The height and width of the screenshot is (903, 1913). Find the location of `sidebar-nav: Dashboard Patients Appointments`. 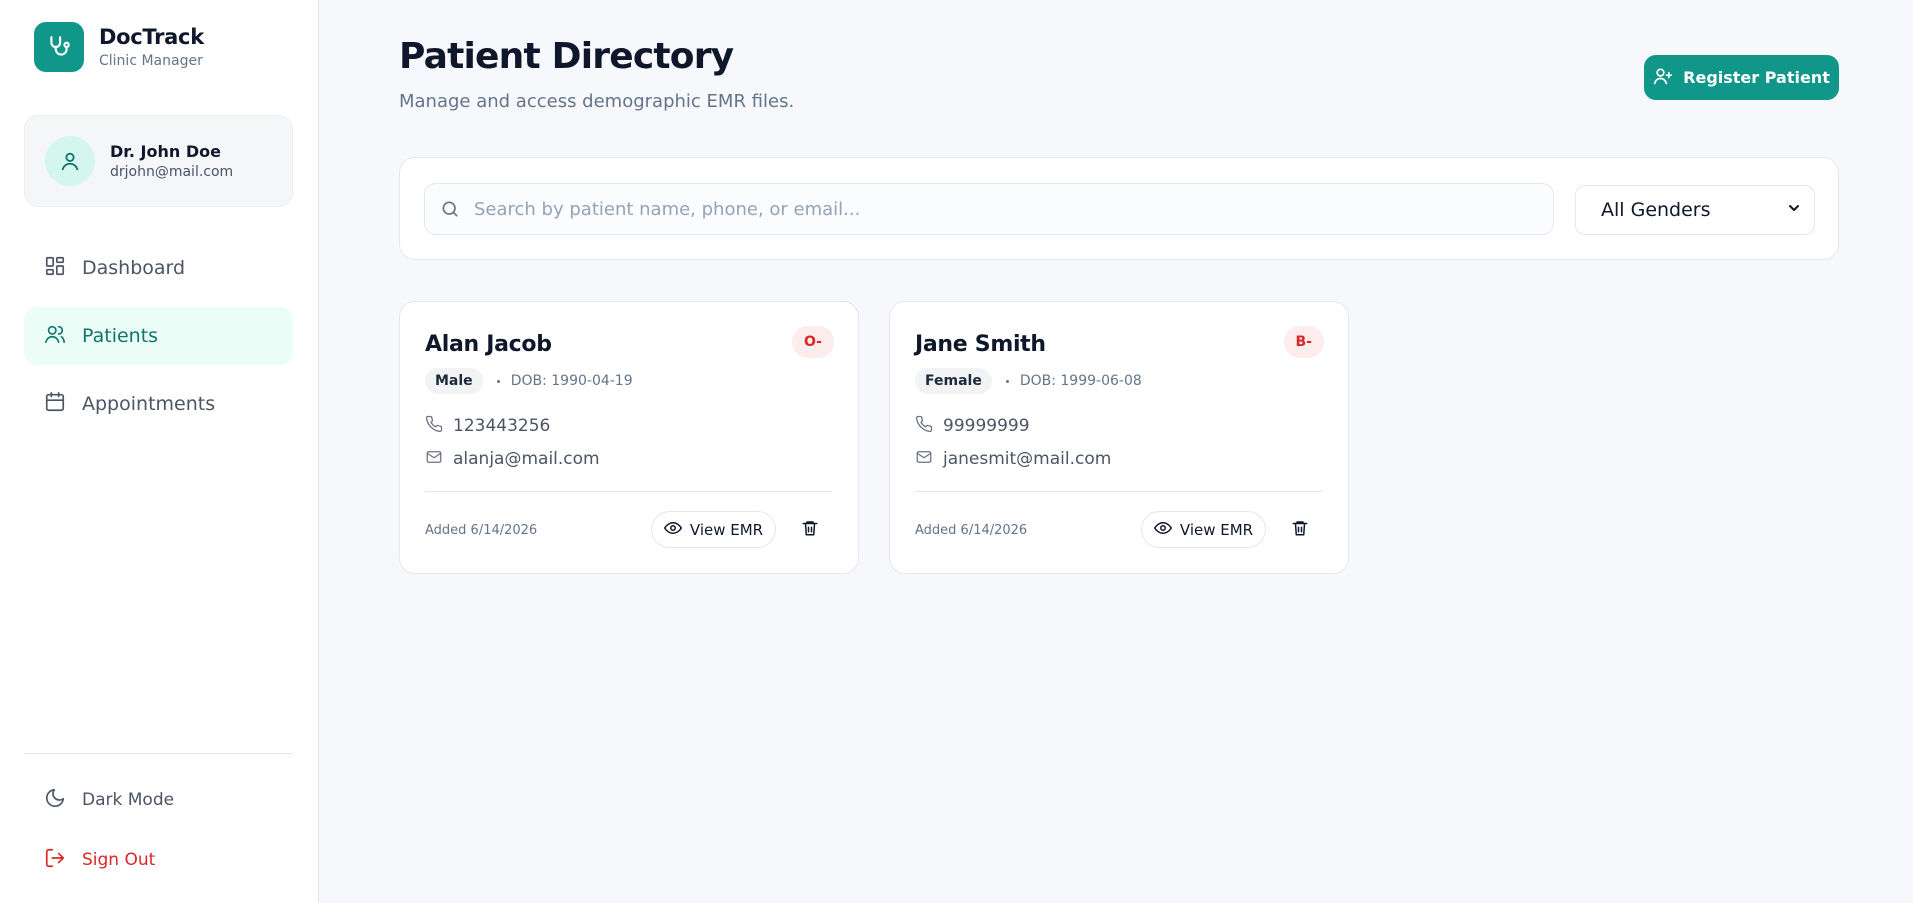

sidebar-nav: Dashboard Patients Appointments is located at coordinates (158, 341).